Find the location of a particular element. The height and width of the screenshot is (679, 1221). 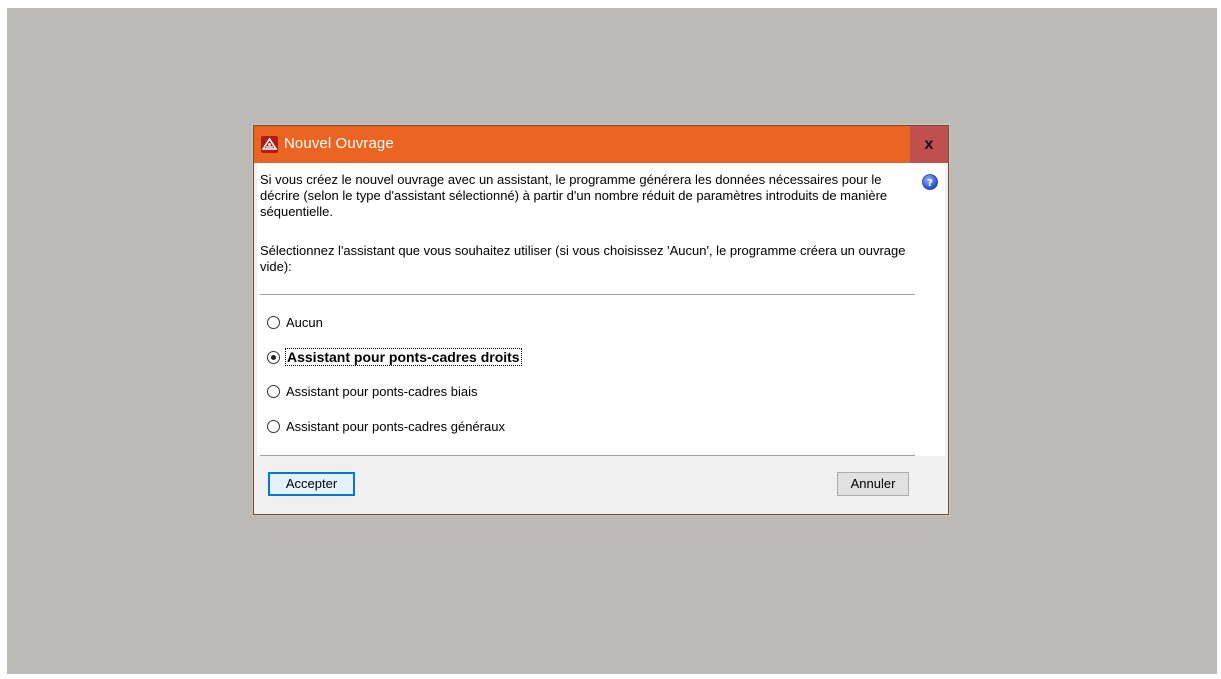

help-icon: ? is located at coordinates (930, 182).